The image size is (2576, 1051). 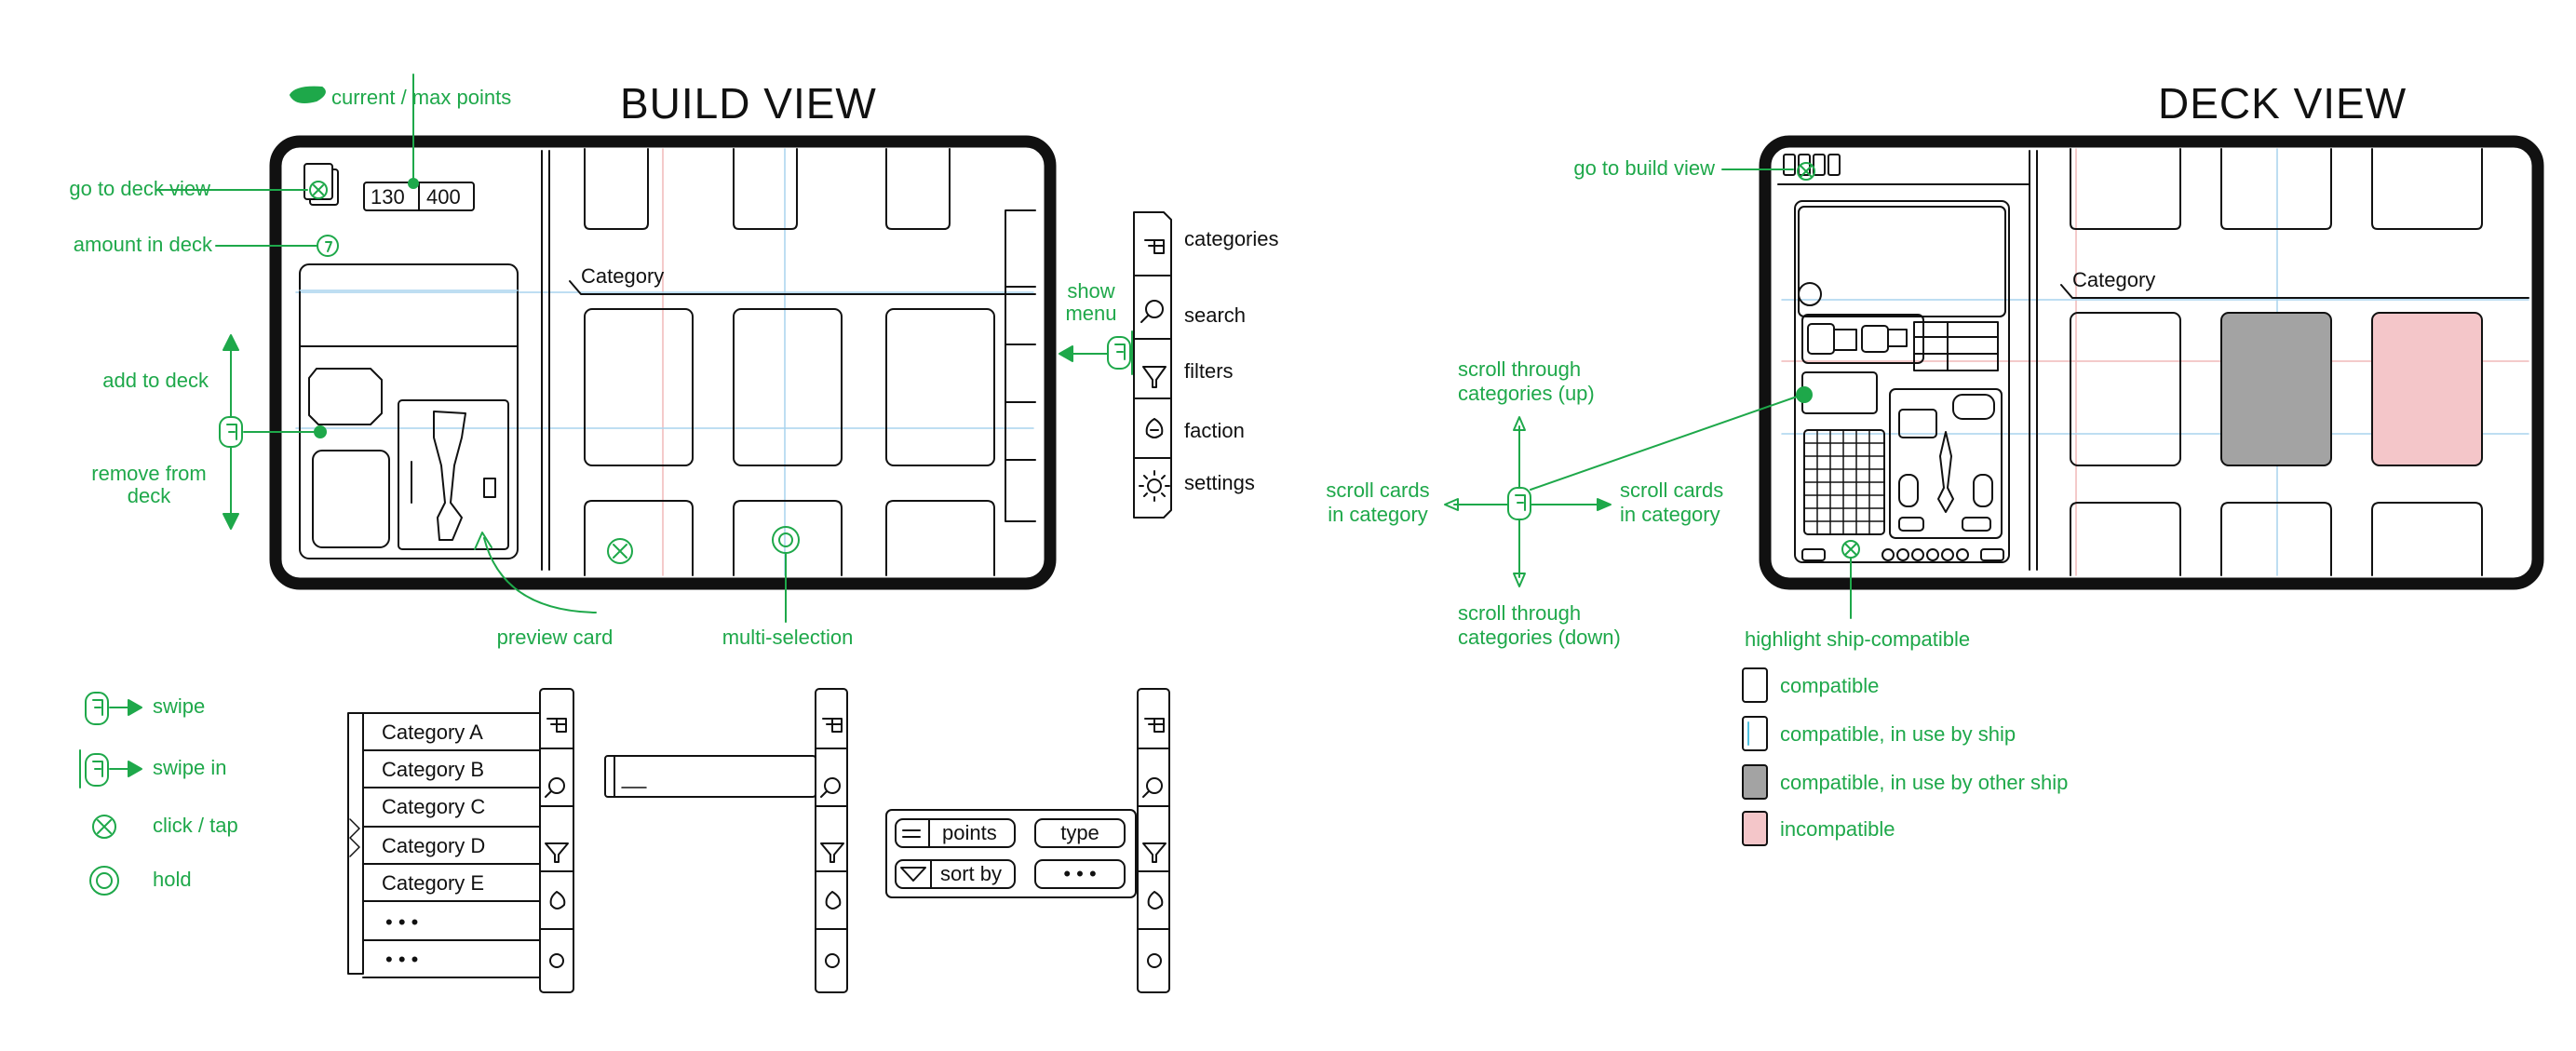 What do you see at coordinates (421, 98) in the screenshot?
I see `current-max-points-label: current / max points` at bounding box center [421, 98].